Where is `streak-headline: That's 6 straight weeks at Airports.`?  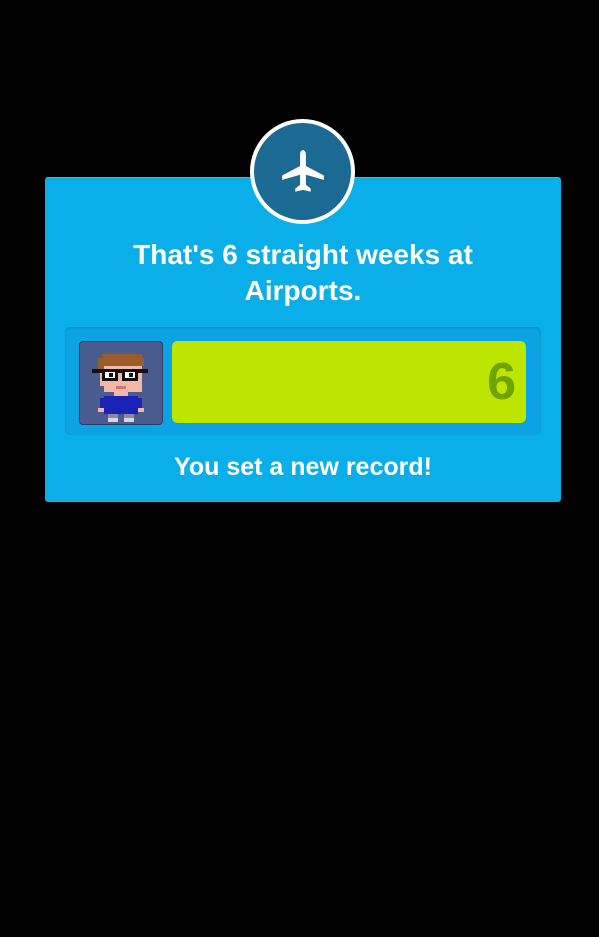 streak-headline: That's 6 straight weeks at Airports. is located at coordinates (303, 273).